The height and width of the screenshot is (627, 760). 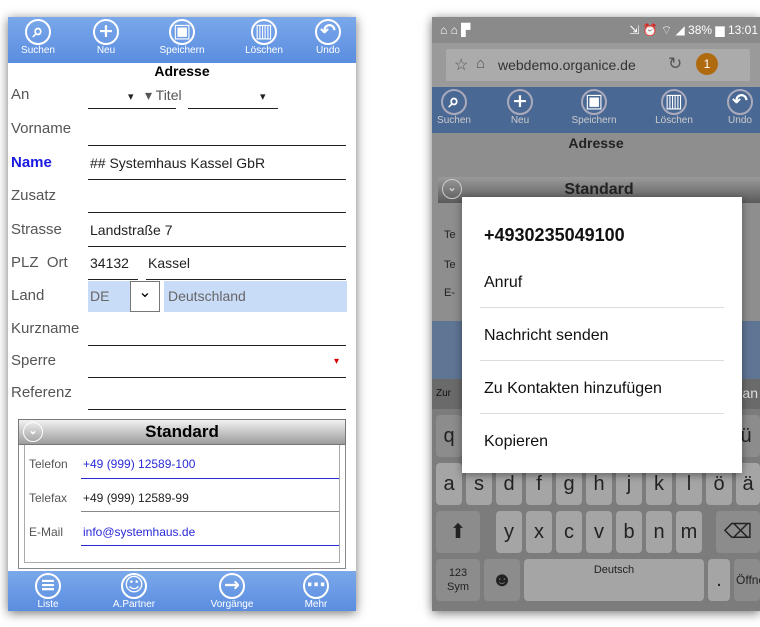 I want to click on an-label: An, so click(x=20, y=94).